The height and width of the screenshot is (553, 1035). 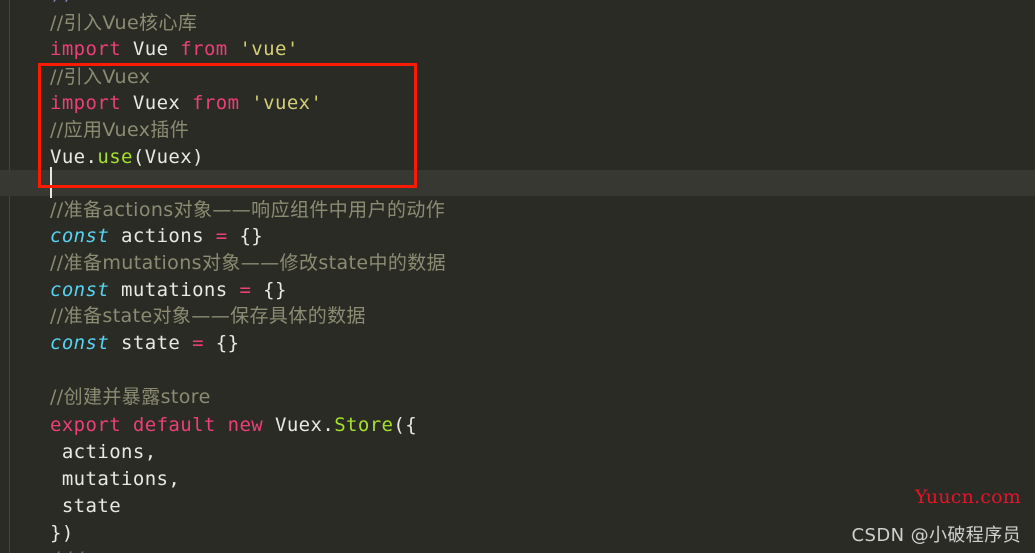 I want to click on code-token-plain: Vue, so click(x=150, y=49).